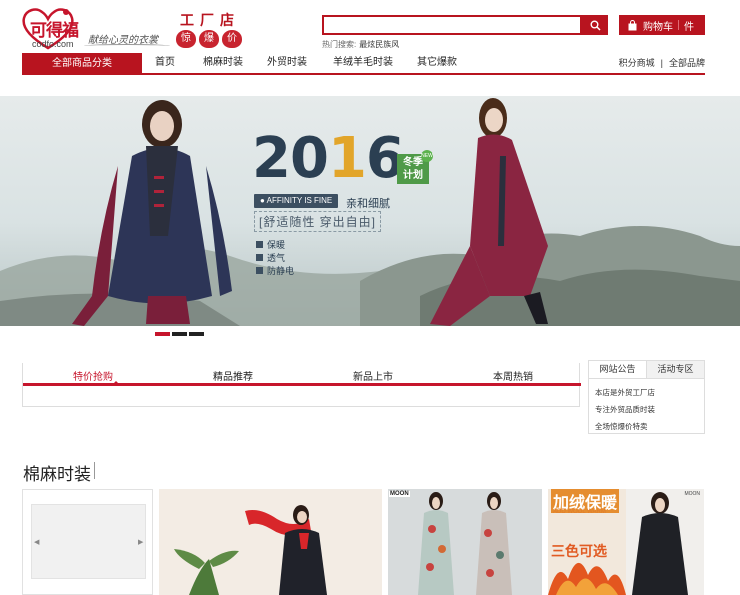 The height and width of the screenshot is (595, 740). I want to click on factory-tag: 惊, so click(186, 39).